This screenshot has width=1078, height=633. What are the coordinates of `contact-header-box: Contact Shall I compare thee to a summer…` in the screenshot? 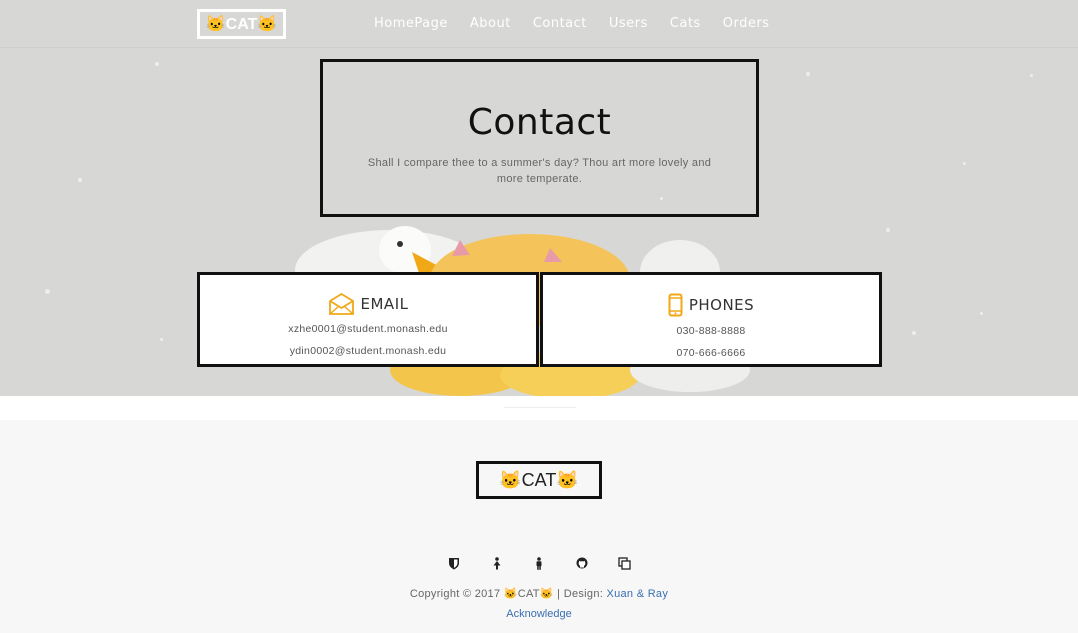 It's located at (539, 138).